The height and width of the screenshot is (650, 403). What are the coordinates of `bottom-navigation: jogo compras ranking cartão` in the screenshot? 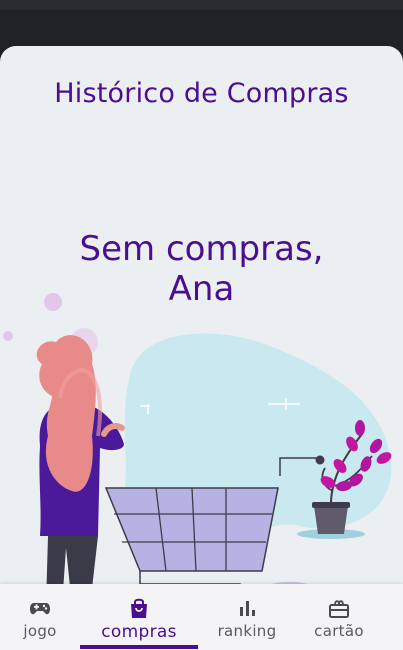 It's located at (201, 617).